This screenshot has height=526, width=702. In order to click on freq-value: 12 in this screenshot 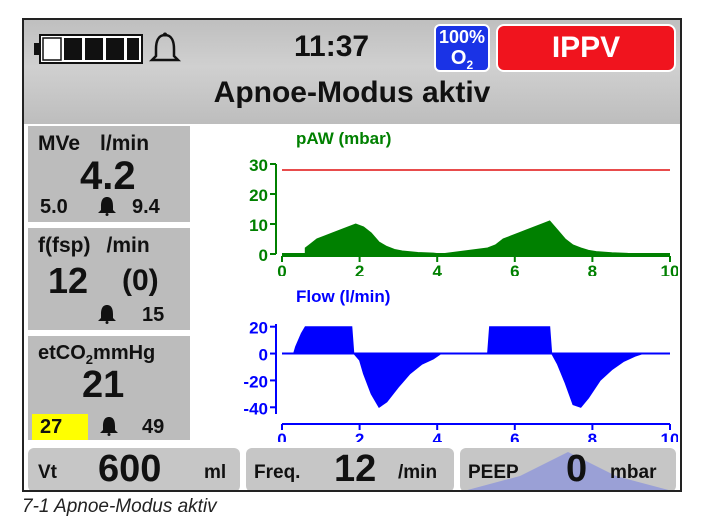, I will do `click(68, 280)`.